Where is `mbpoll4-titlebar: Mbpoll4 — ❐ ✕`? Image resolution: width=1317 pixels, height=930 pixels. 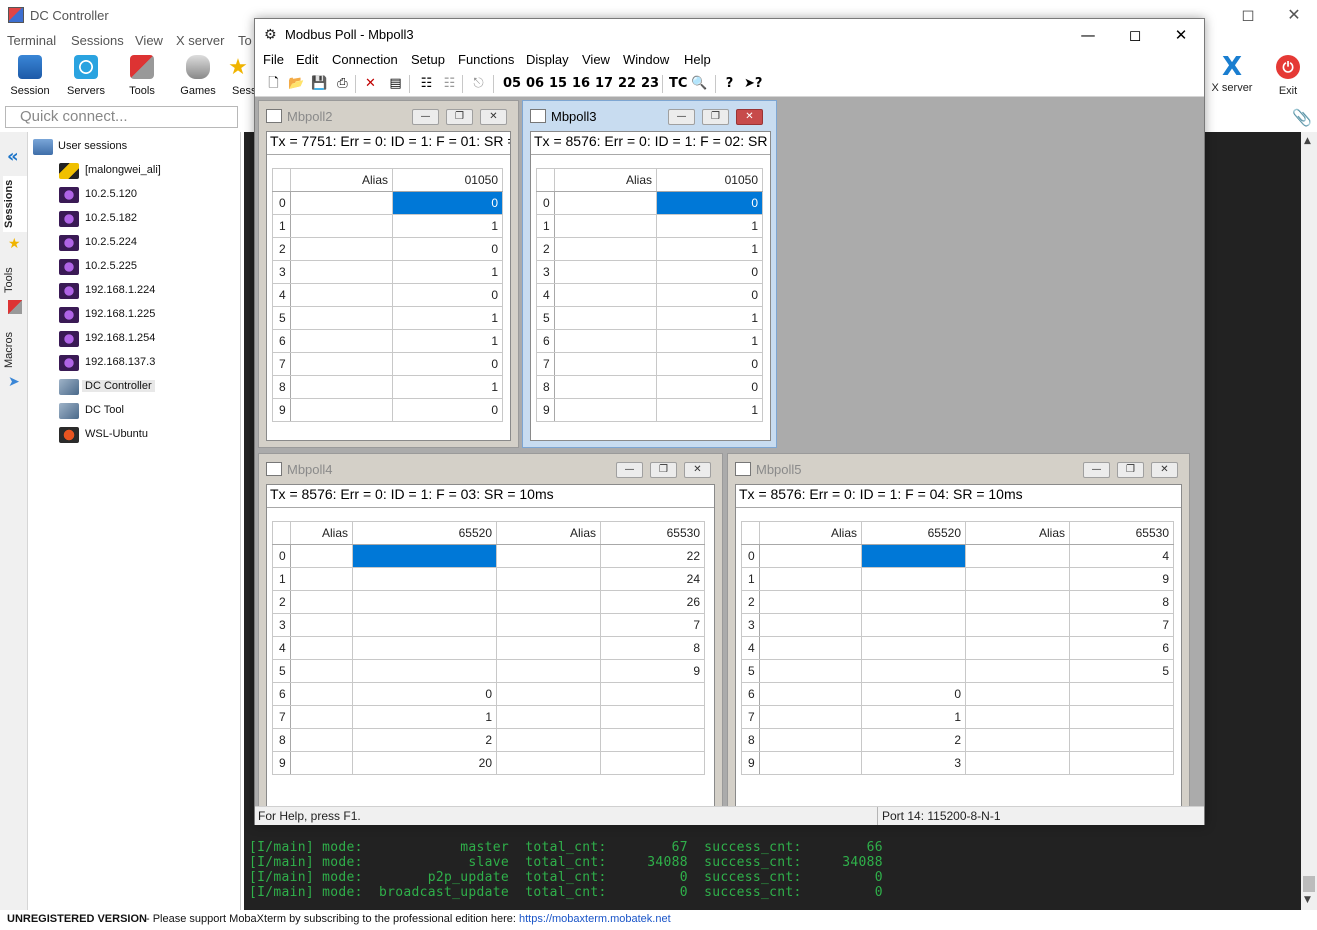
mbpoll4-titlebar: Mbpoll4 — ❐ ✕ is located at coordinates (490, 469).